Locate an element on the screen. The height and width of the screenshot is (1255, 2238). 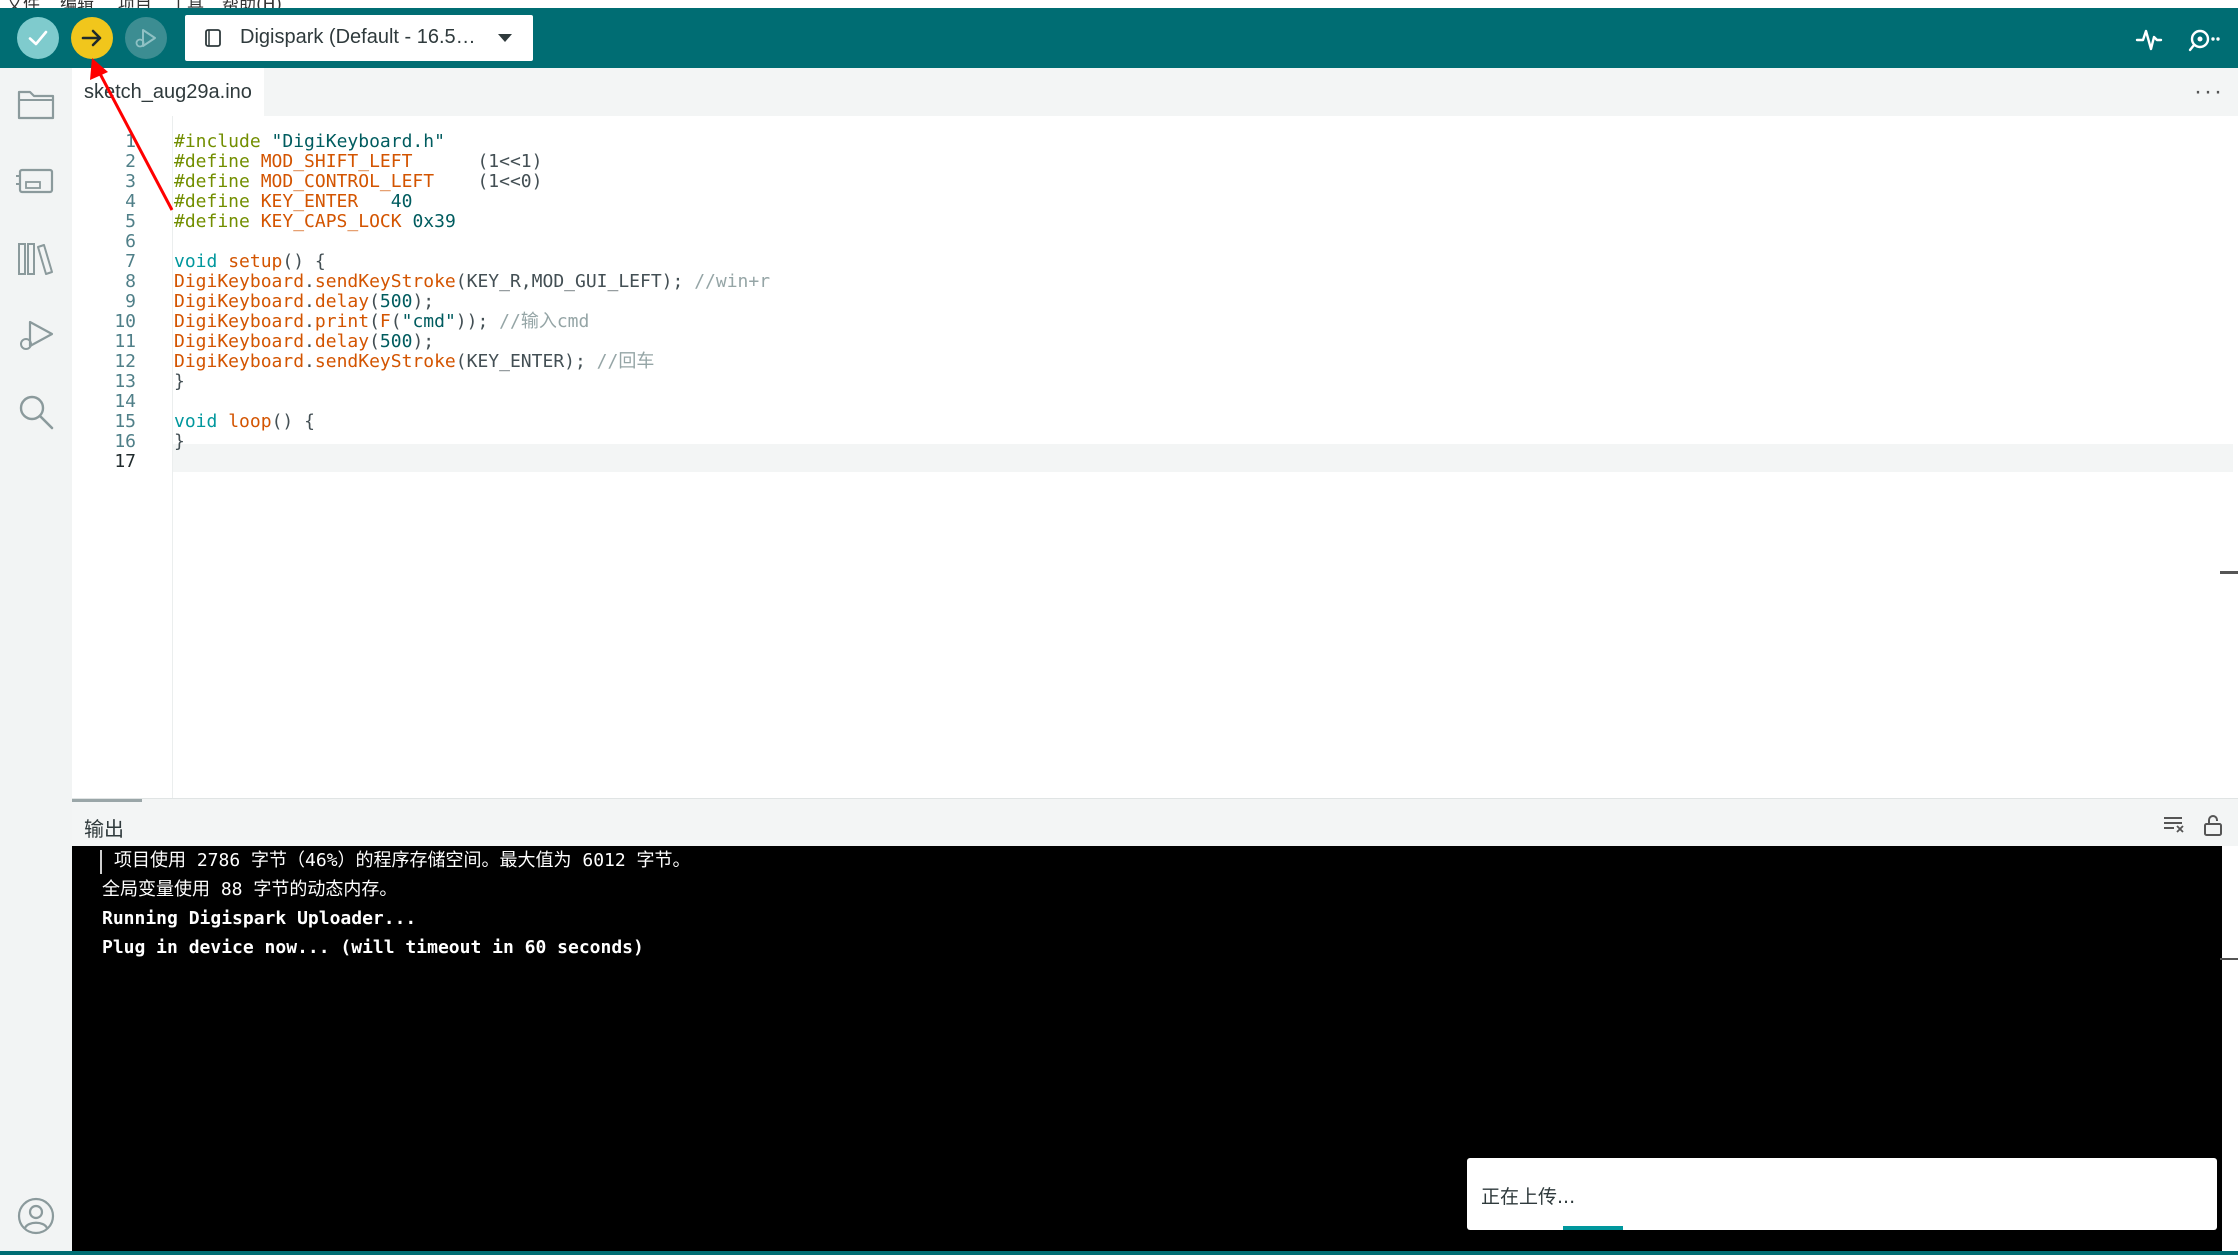
debug-button is located at coordinates (146, 38).